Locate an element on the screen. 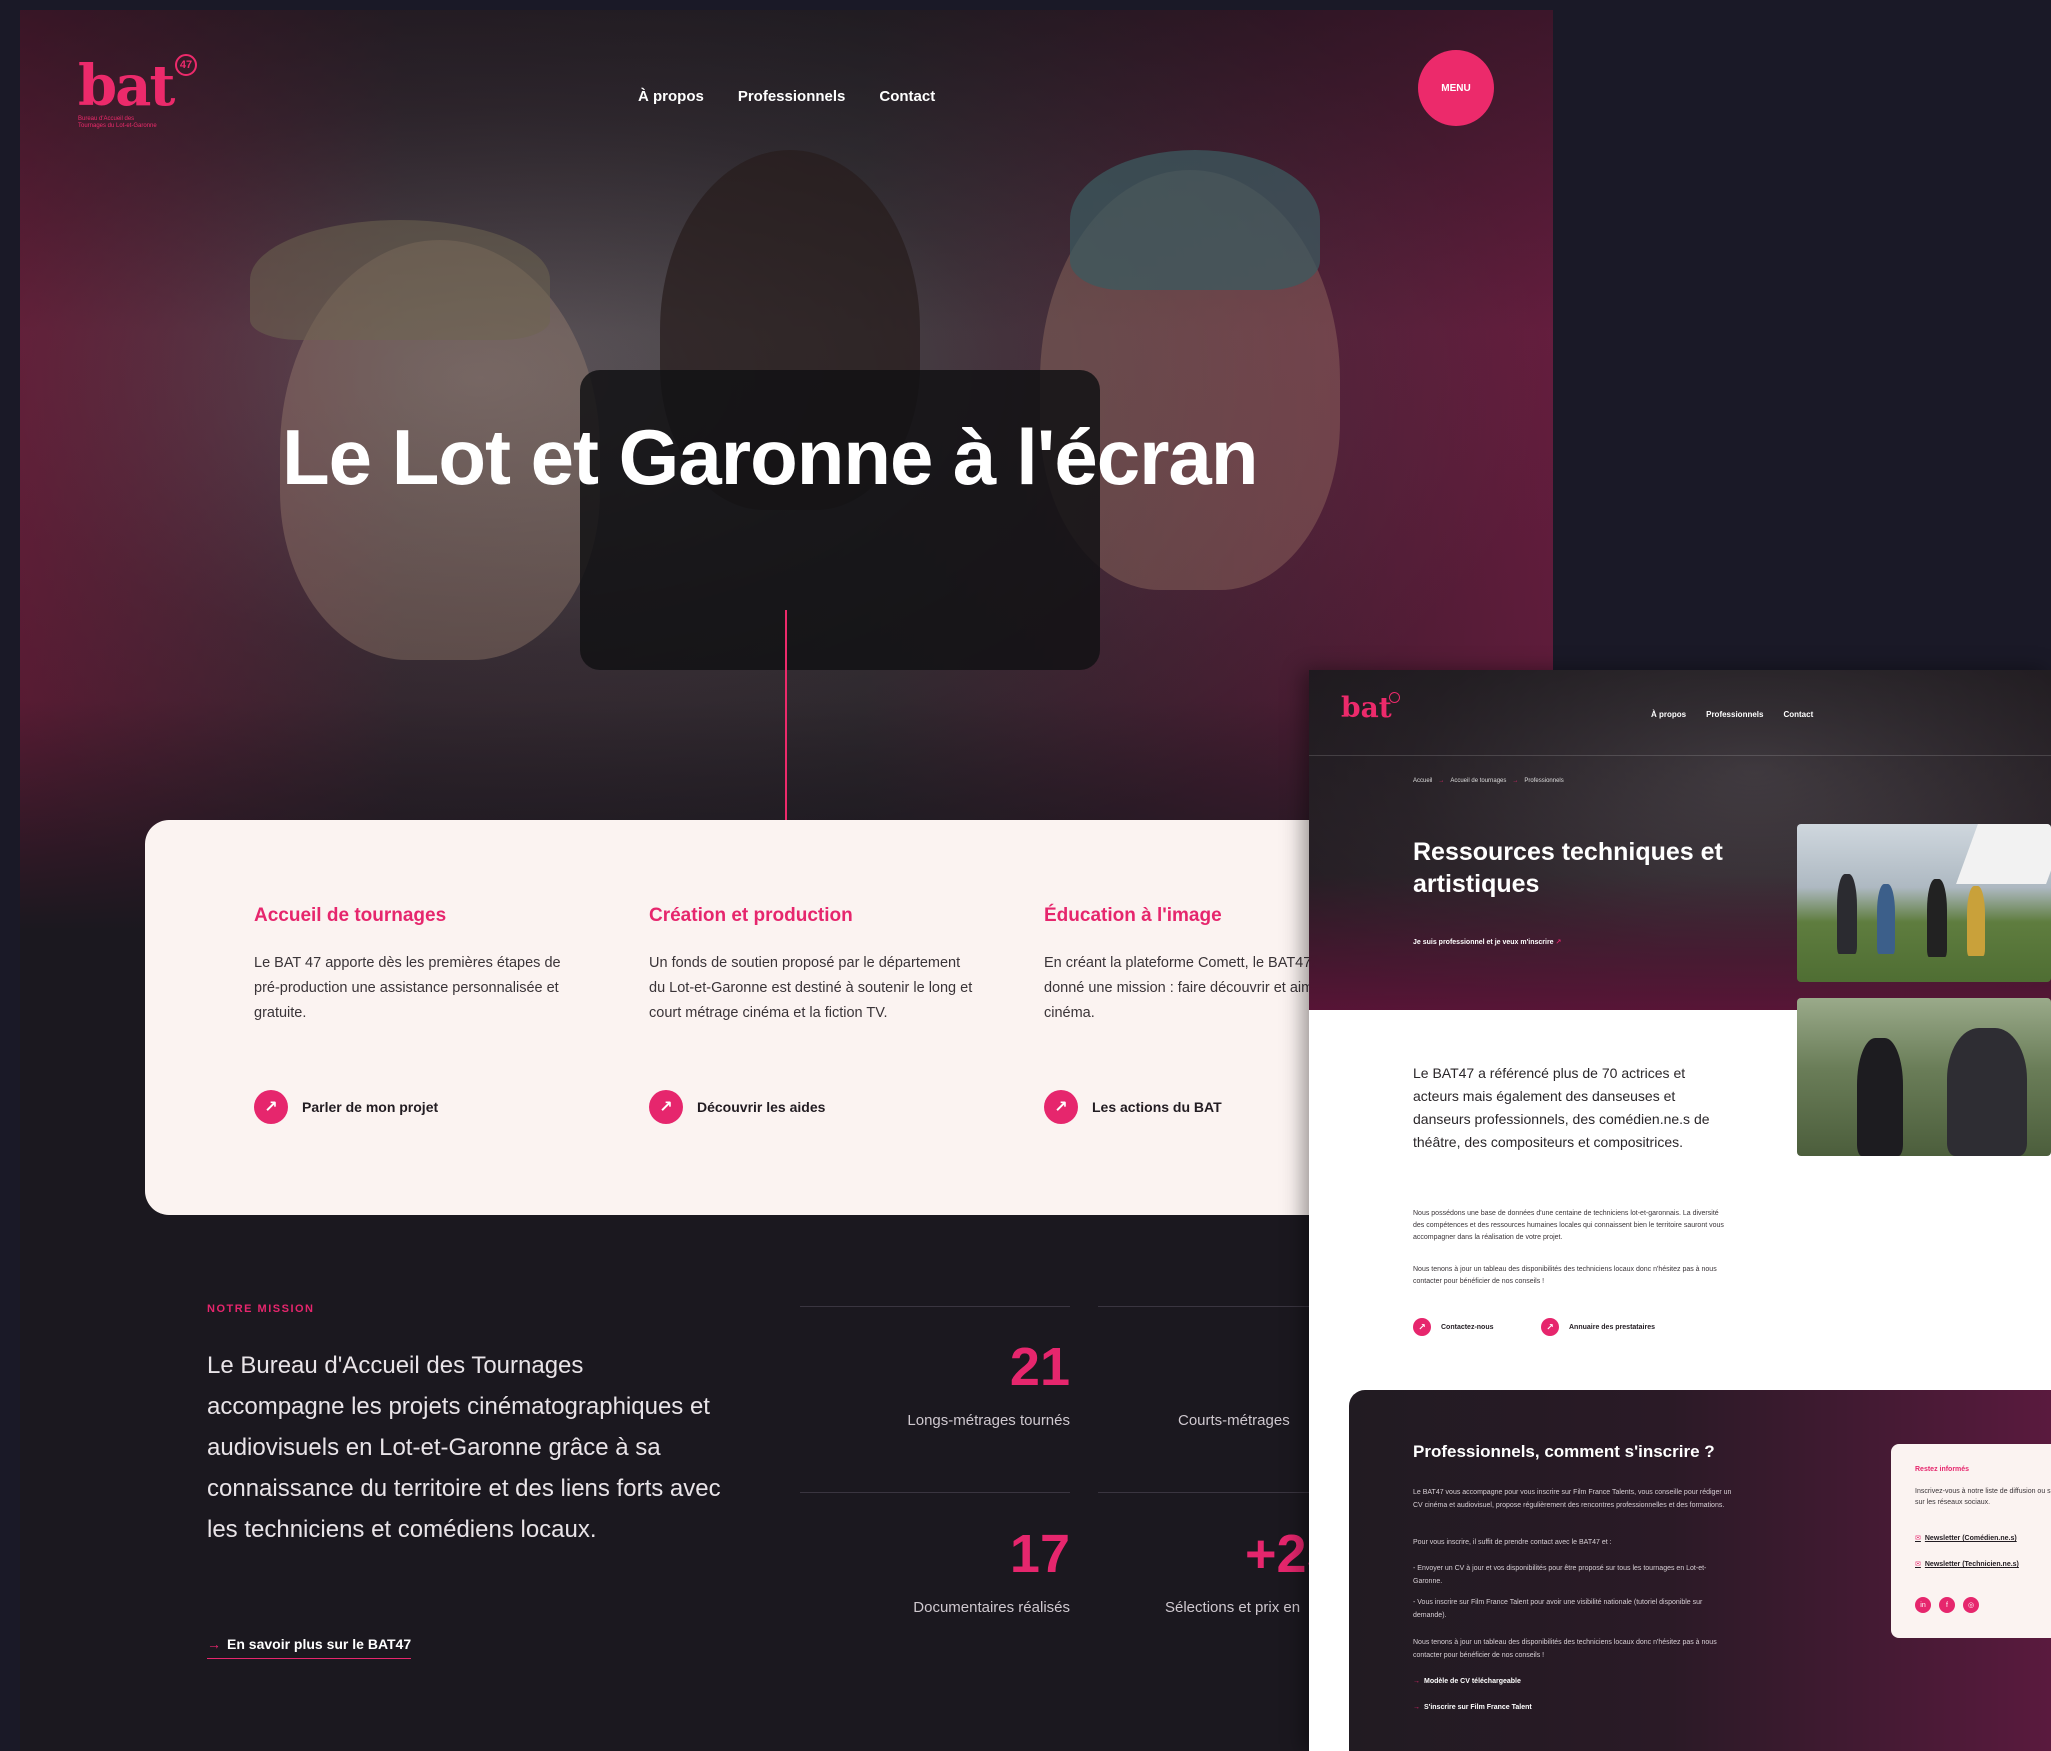 The width and height of the screenshot is (2051, 1751). link-label: Newsletter (Comédien.ne.s) is located at coordinates (1970, 1538).